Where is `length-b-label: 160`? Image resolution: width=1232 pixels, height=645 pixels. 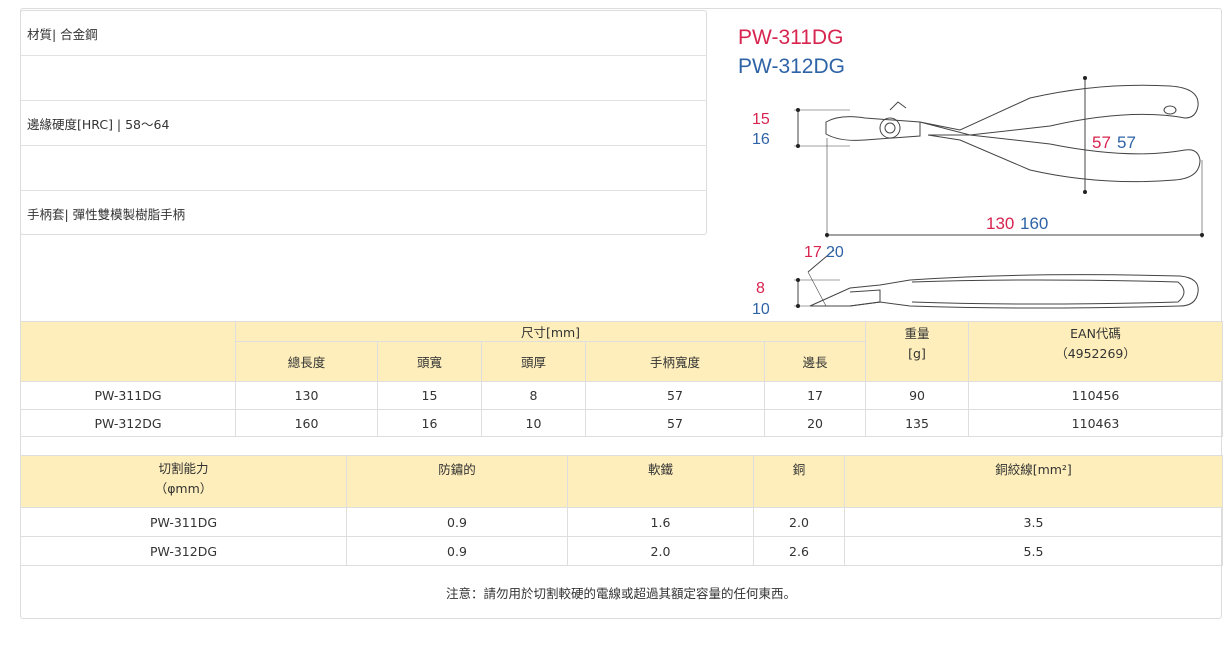
length-b-label: 160 is located at coordinates (1034, 223).